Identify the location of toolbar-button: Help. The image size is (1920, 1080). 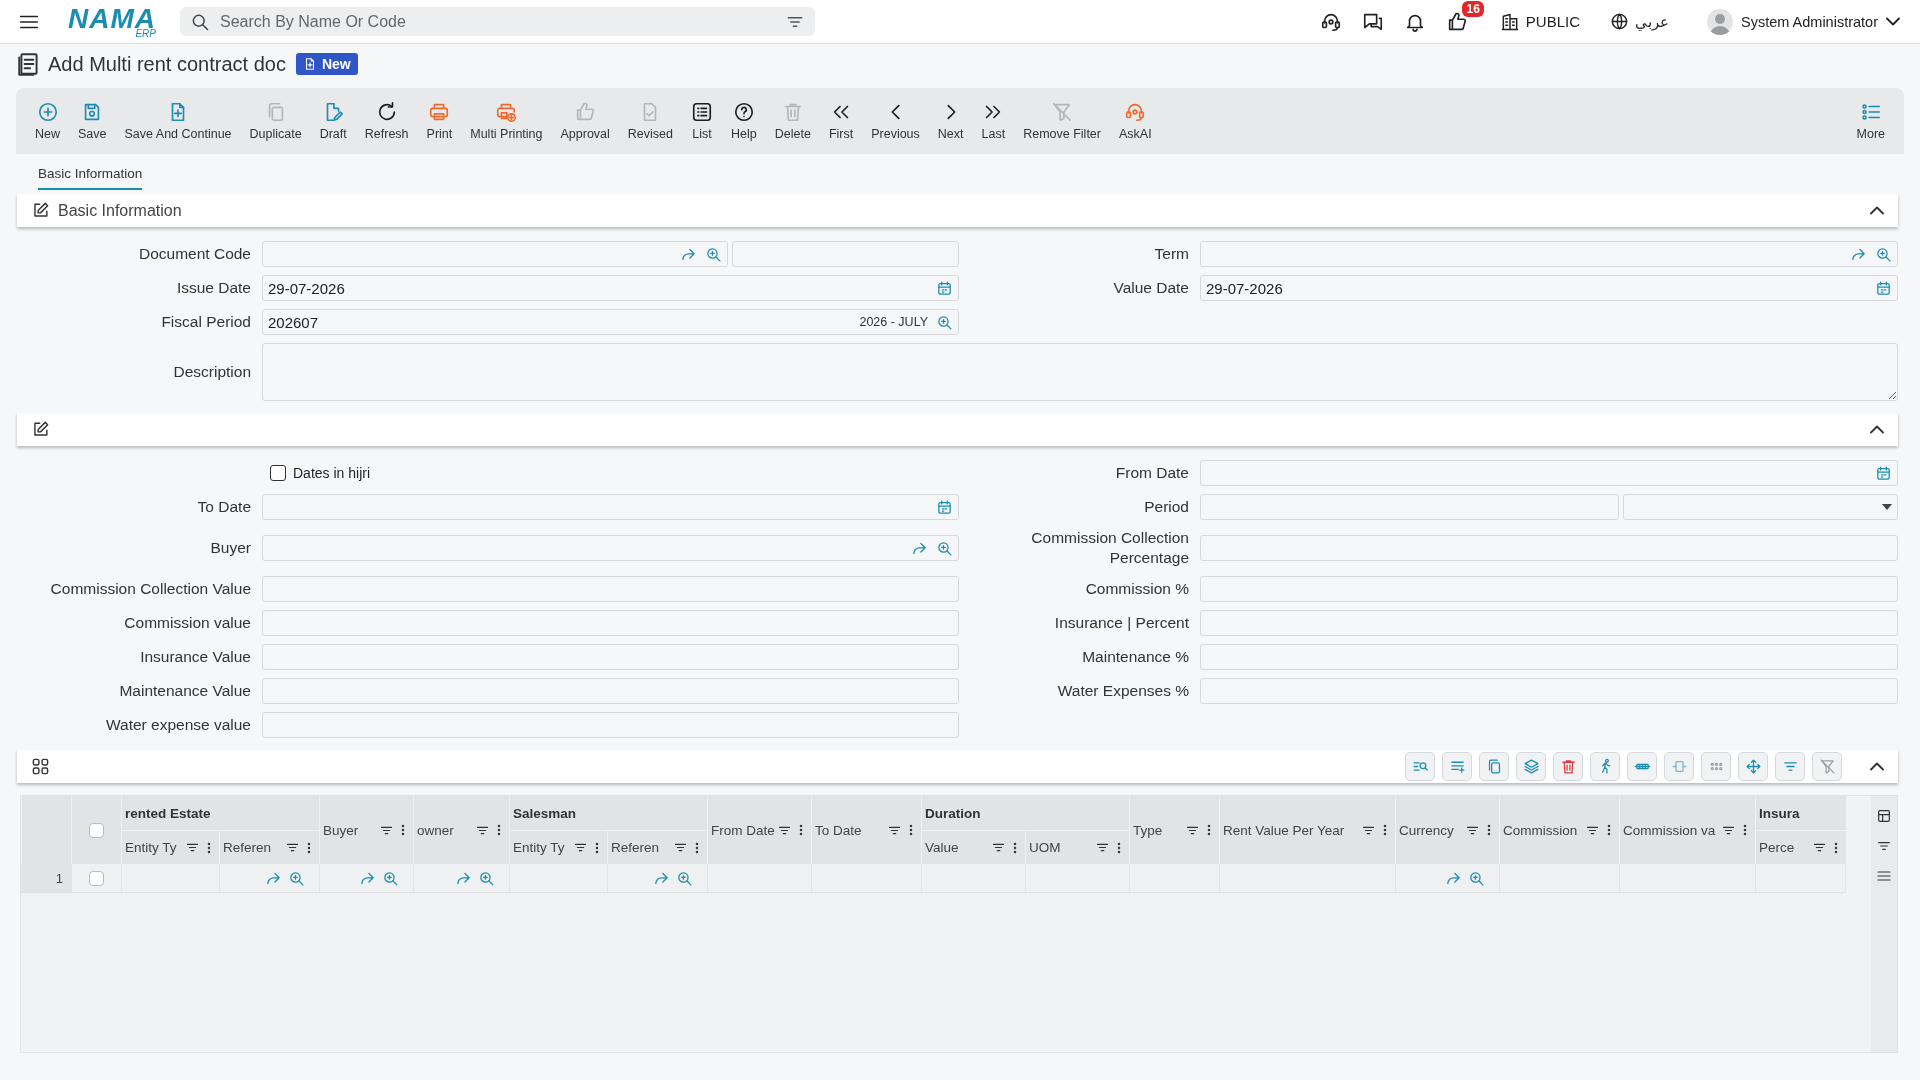
(744, 121).